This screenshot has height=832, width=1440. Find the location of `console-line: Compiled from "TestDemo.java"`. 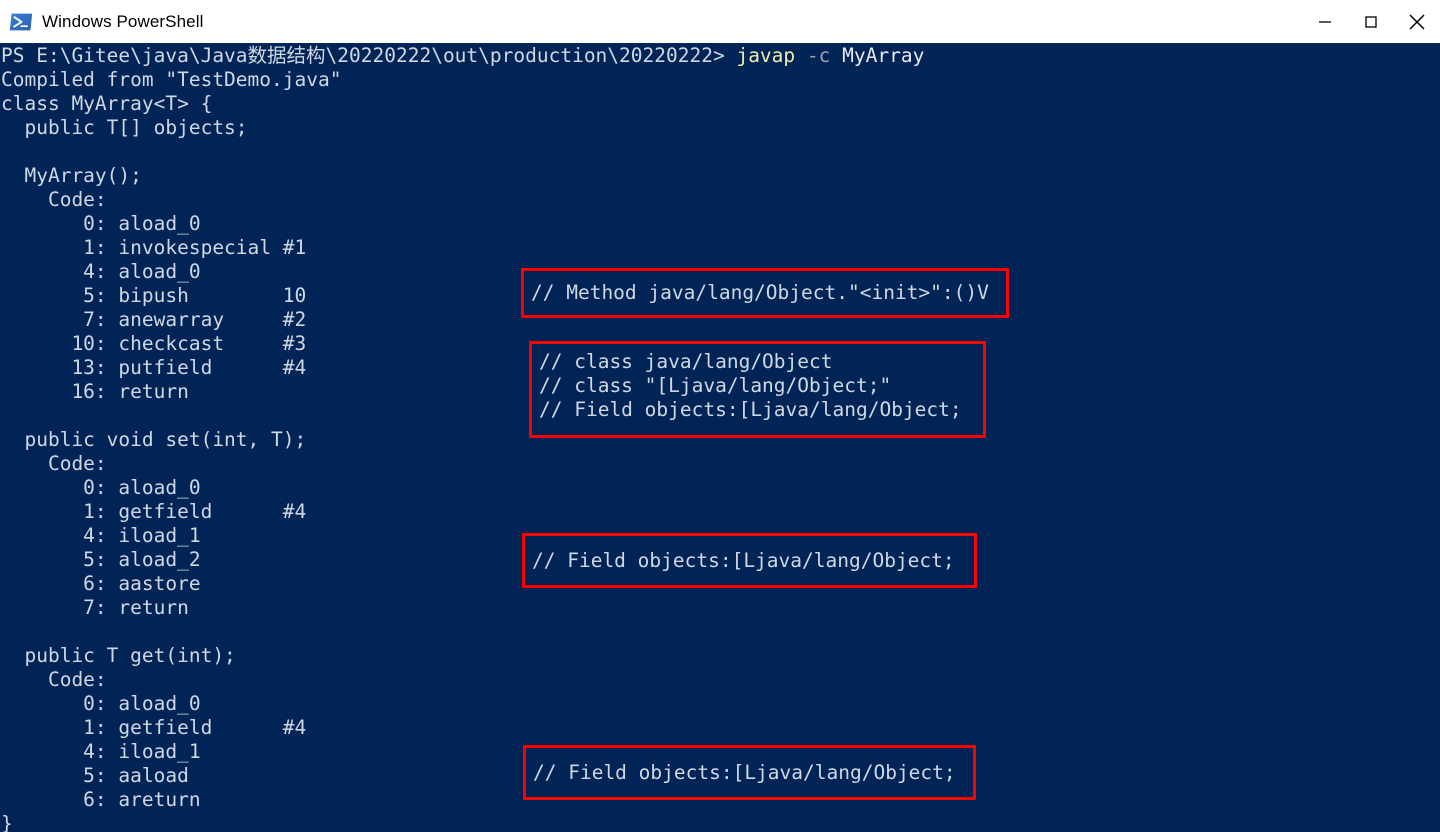

console-line: Compiled from "TestDemo.java" is located at coordinates (171, 79).